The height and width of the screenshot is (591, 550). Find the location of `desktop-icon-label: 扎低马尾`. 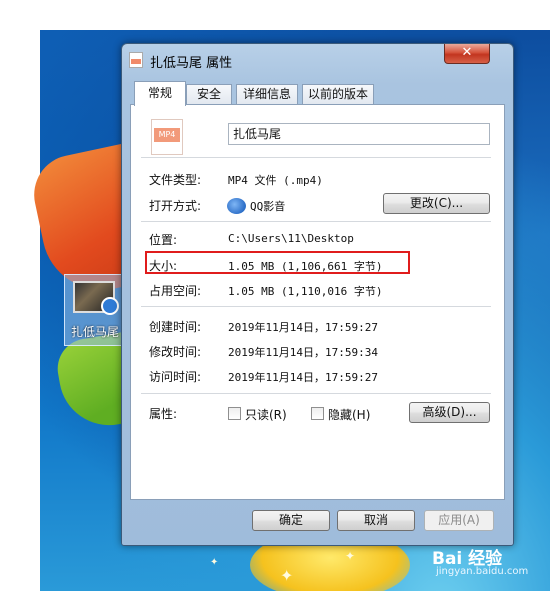

desktop-icon-label: 扎低马尾 is located at coordinates (94, 332).